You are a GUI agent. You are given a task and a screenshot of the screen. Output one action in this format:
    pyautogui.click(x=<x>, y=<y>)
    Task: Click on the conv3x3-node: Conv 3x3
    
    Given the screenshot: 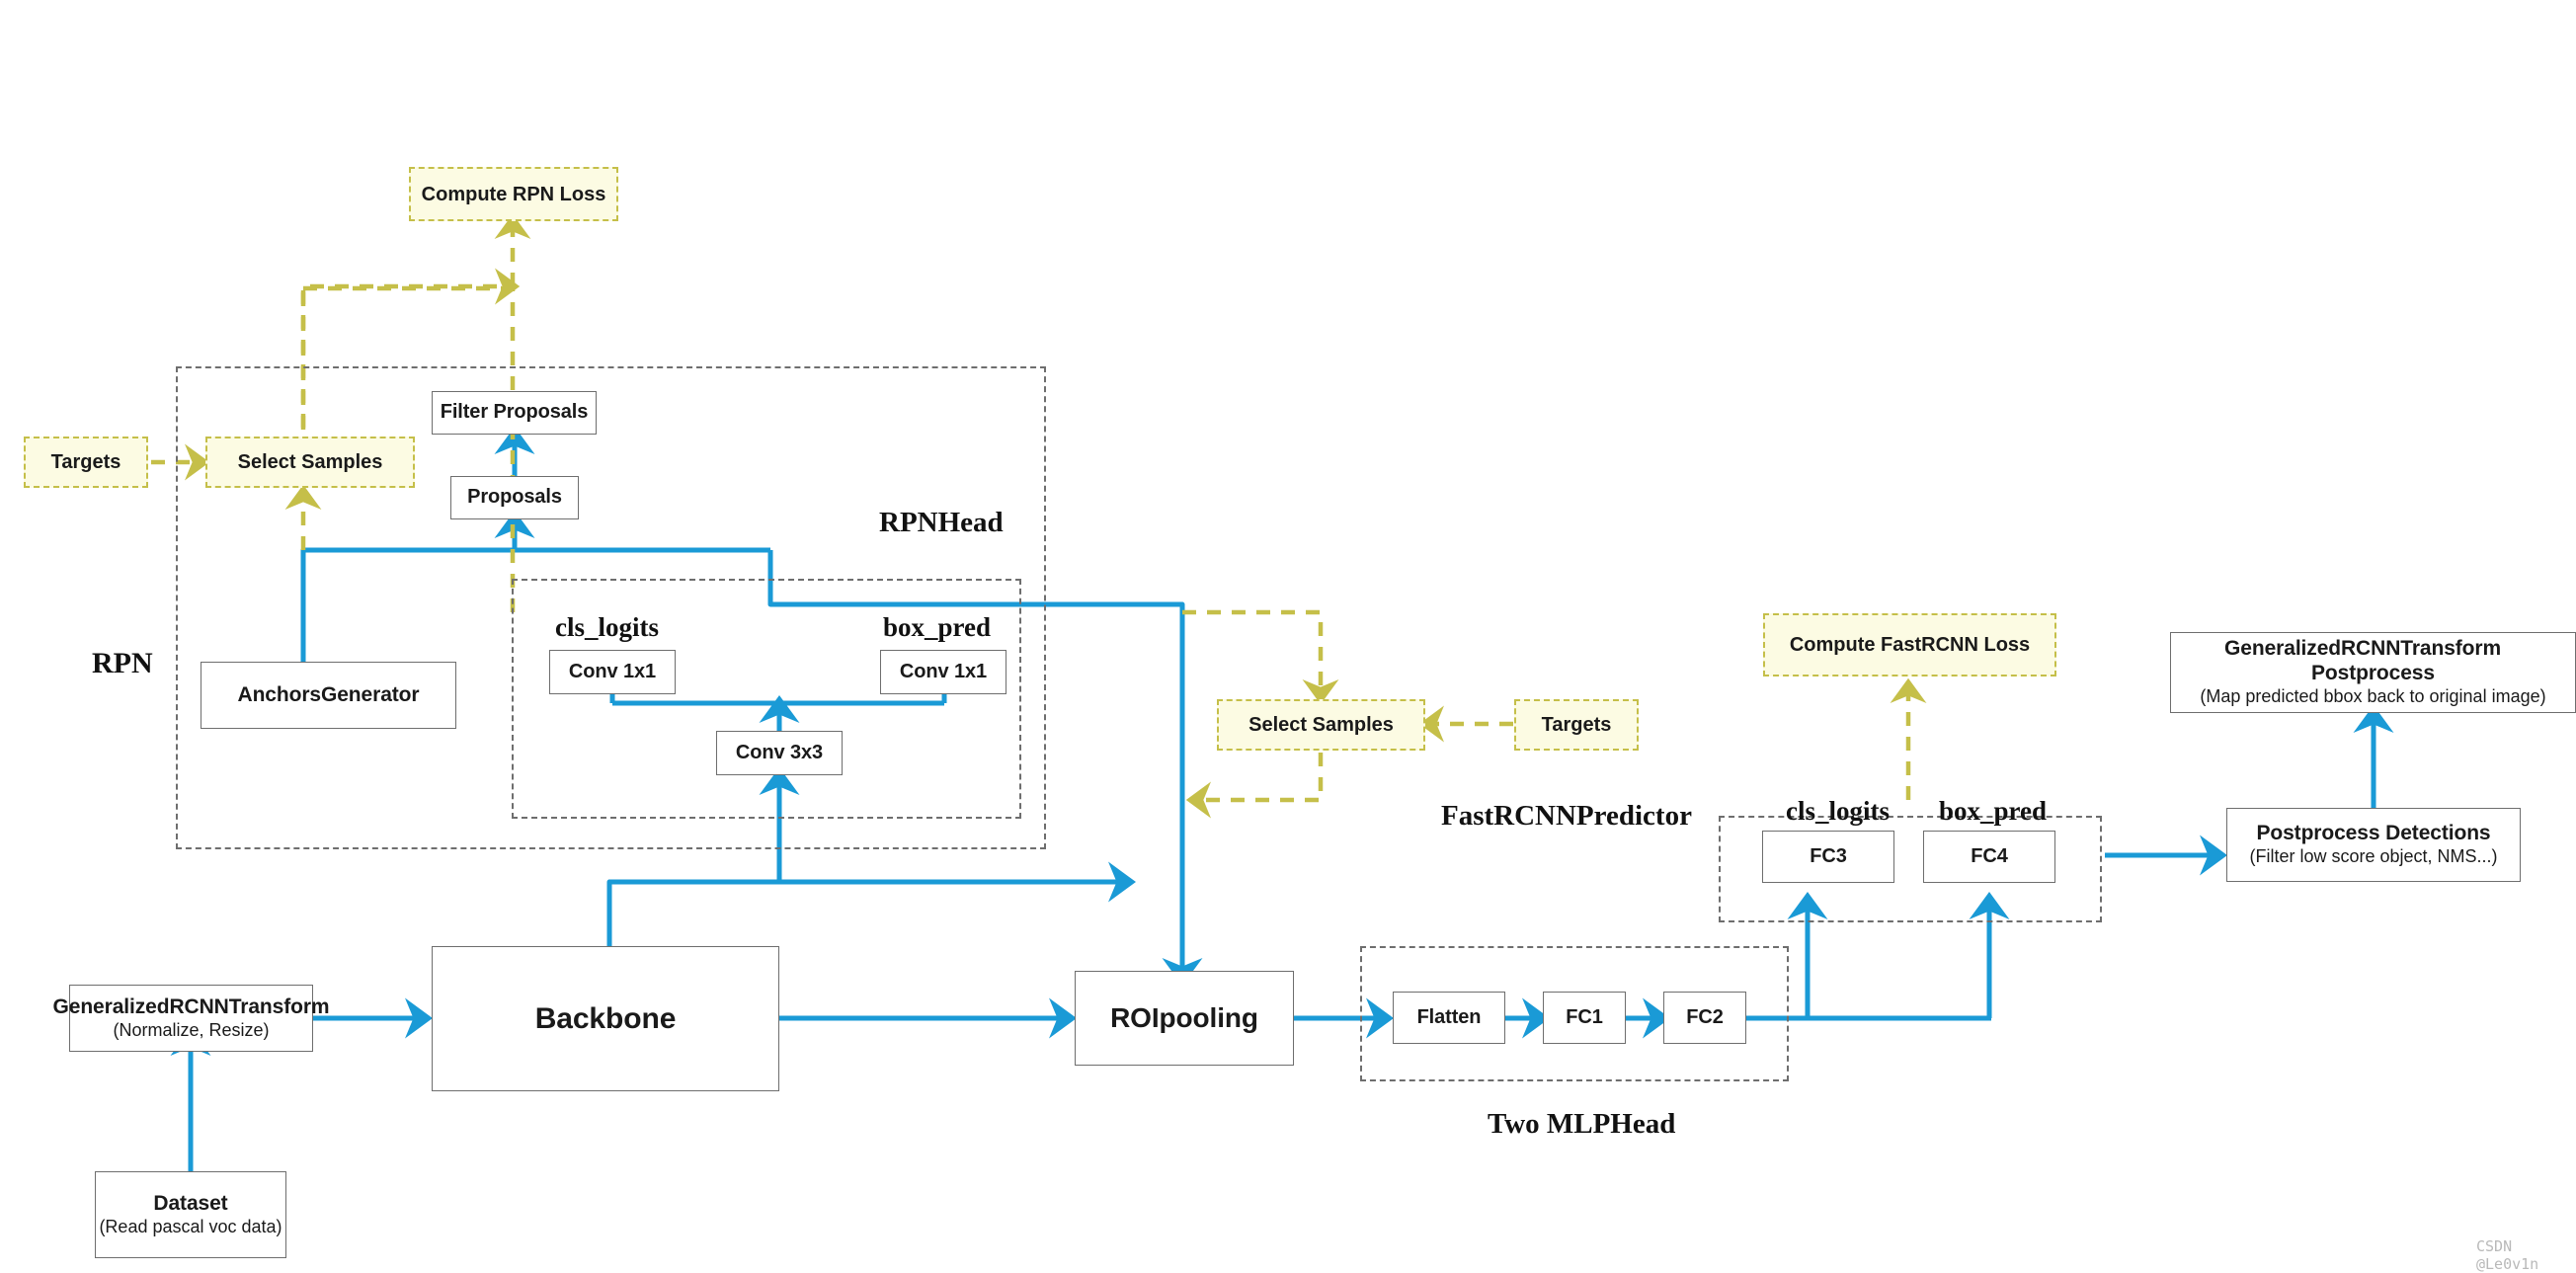 What is the action you would take?
    pyautogui.click(x=779, y=753)
    